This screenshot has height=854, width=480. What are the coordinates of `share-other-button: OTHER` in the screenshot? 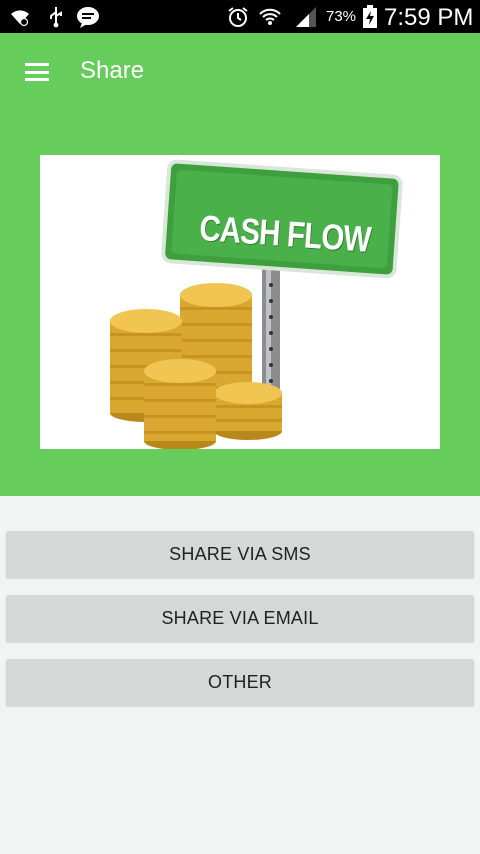 It's located at (240, 682).